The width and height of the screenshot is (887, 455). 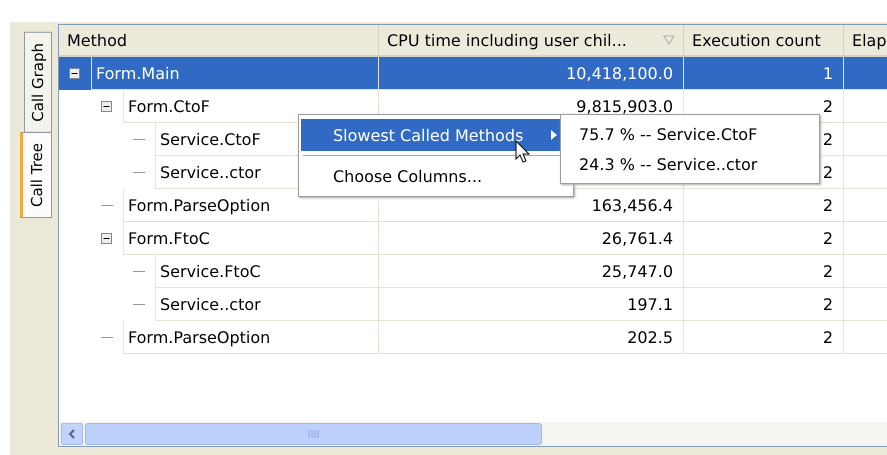 What do you see at coordinates (531, 73) in the screenshot?
I see `table-cell: 10,418,100.0` at bounding box center [531, 73].